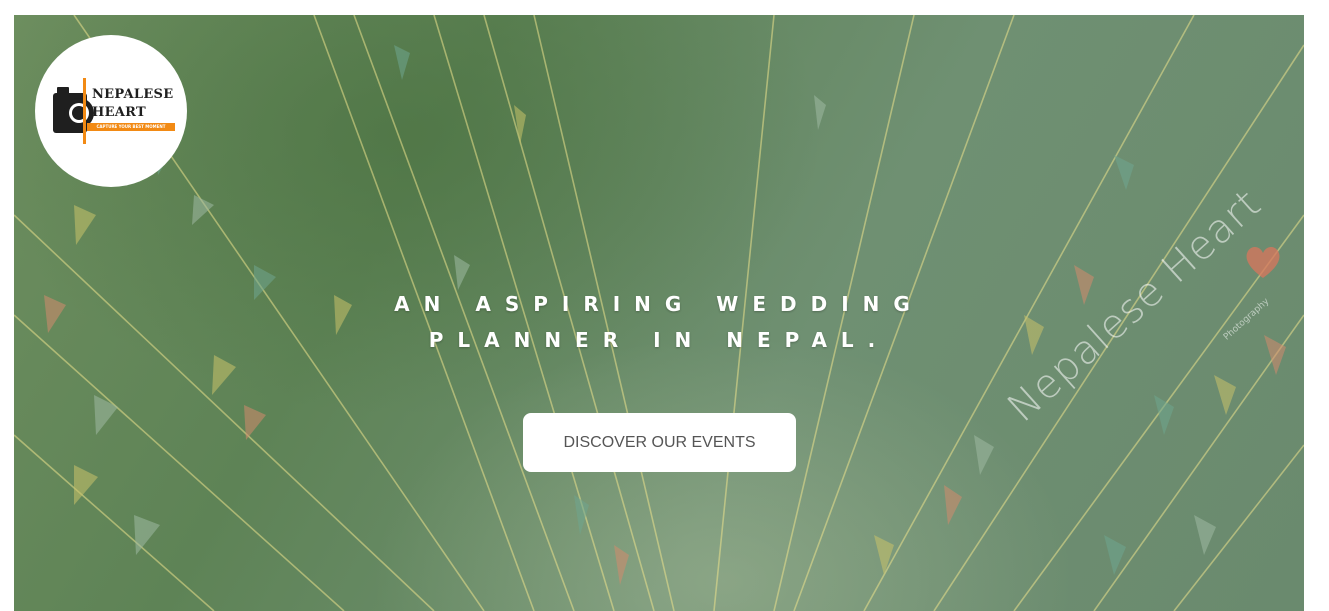  What do you see at coordinates (131, 127) in the screenshot?
I see `logo-tagline: CAPTURE YOUR BEST MOMENT` at bounding box center [131, 127].